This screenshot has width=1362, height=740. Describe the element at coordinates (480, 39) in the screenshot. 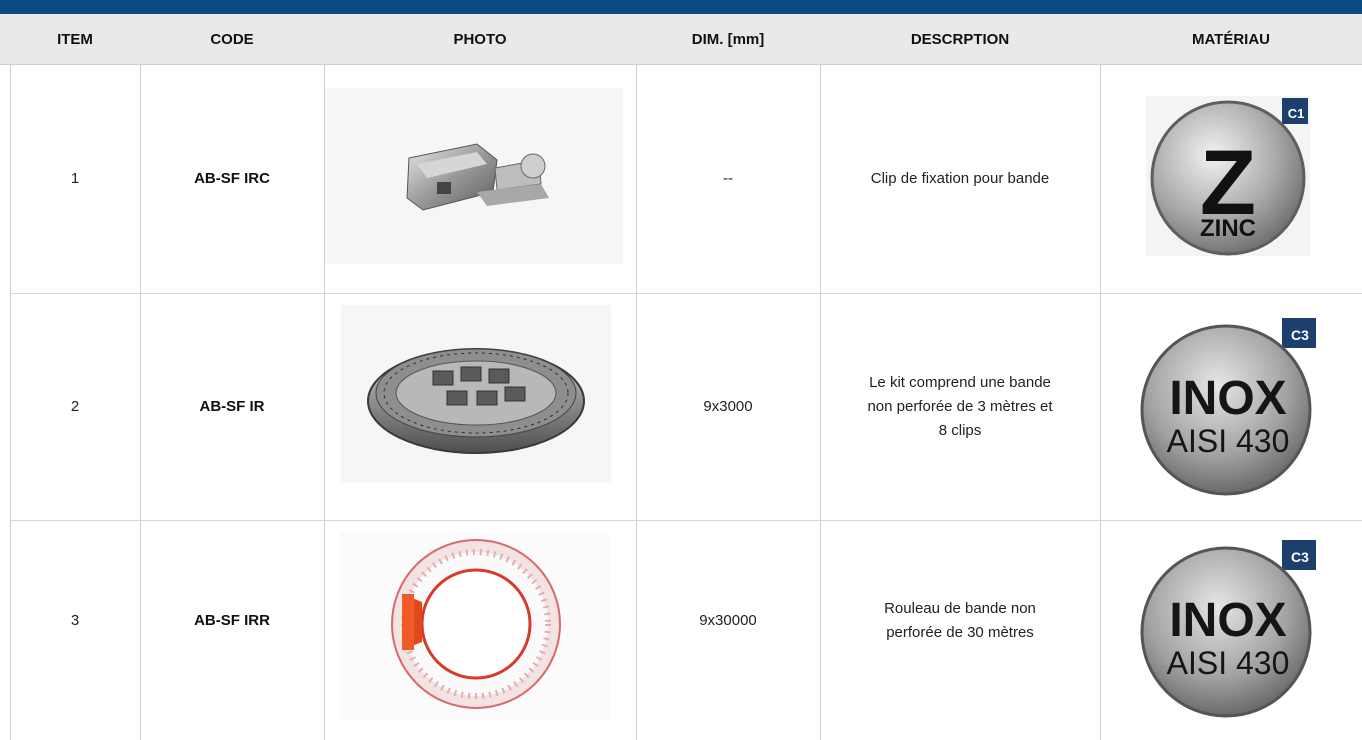

I see `header-photo: PHOTO` at that location.